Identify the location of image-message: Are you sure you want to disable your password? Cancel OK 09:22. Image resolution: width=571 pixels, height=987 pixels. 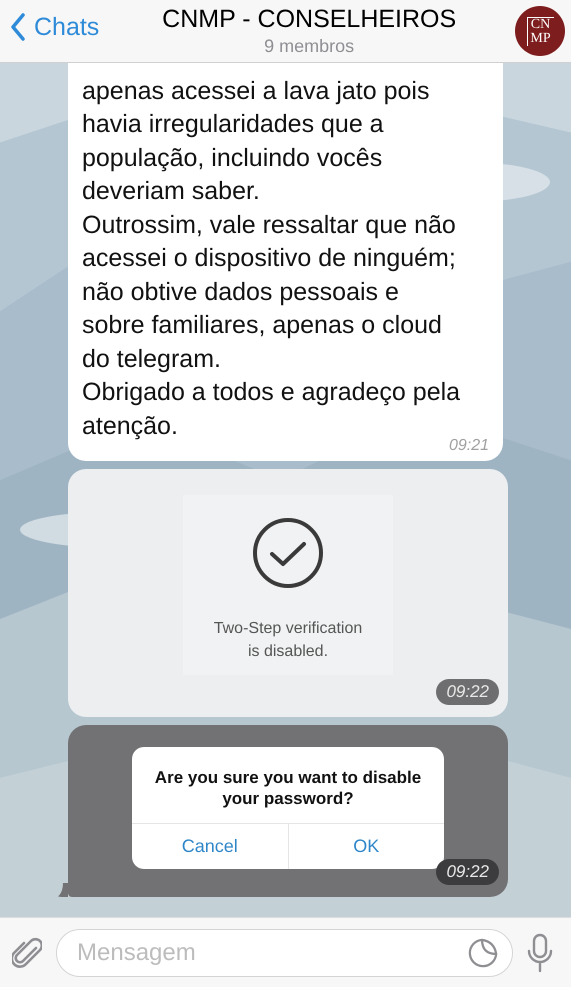
(288, 811).